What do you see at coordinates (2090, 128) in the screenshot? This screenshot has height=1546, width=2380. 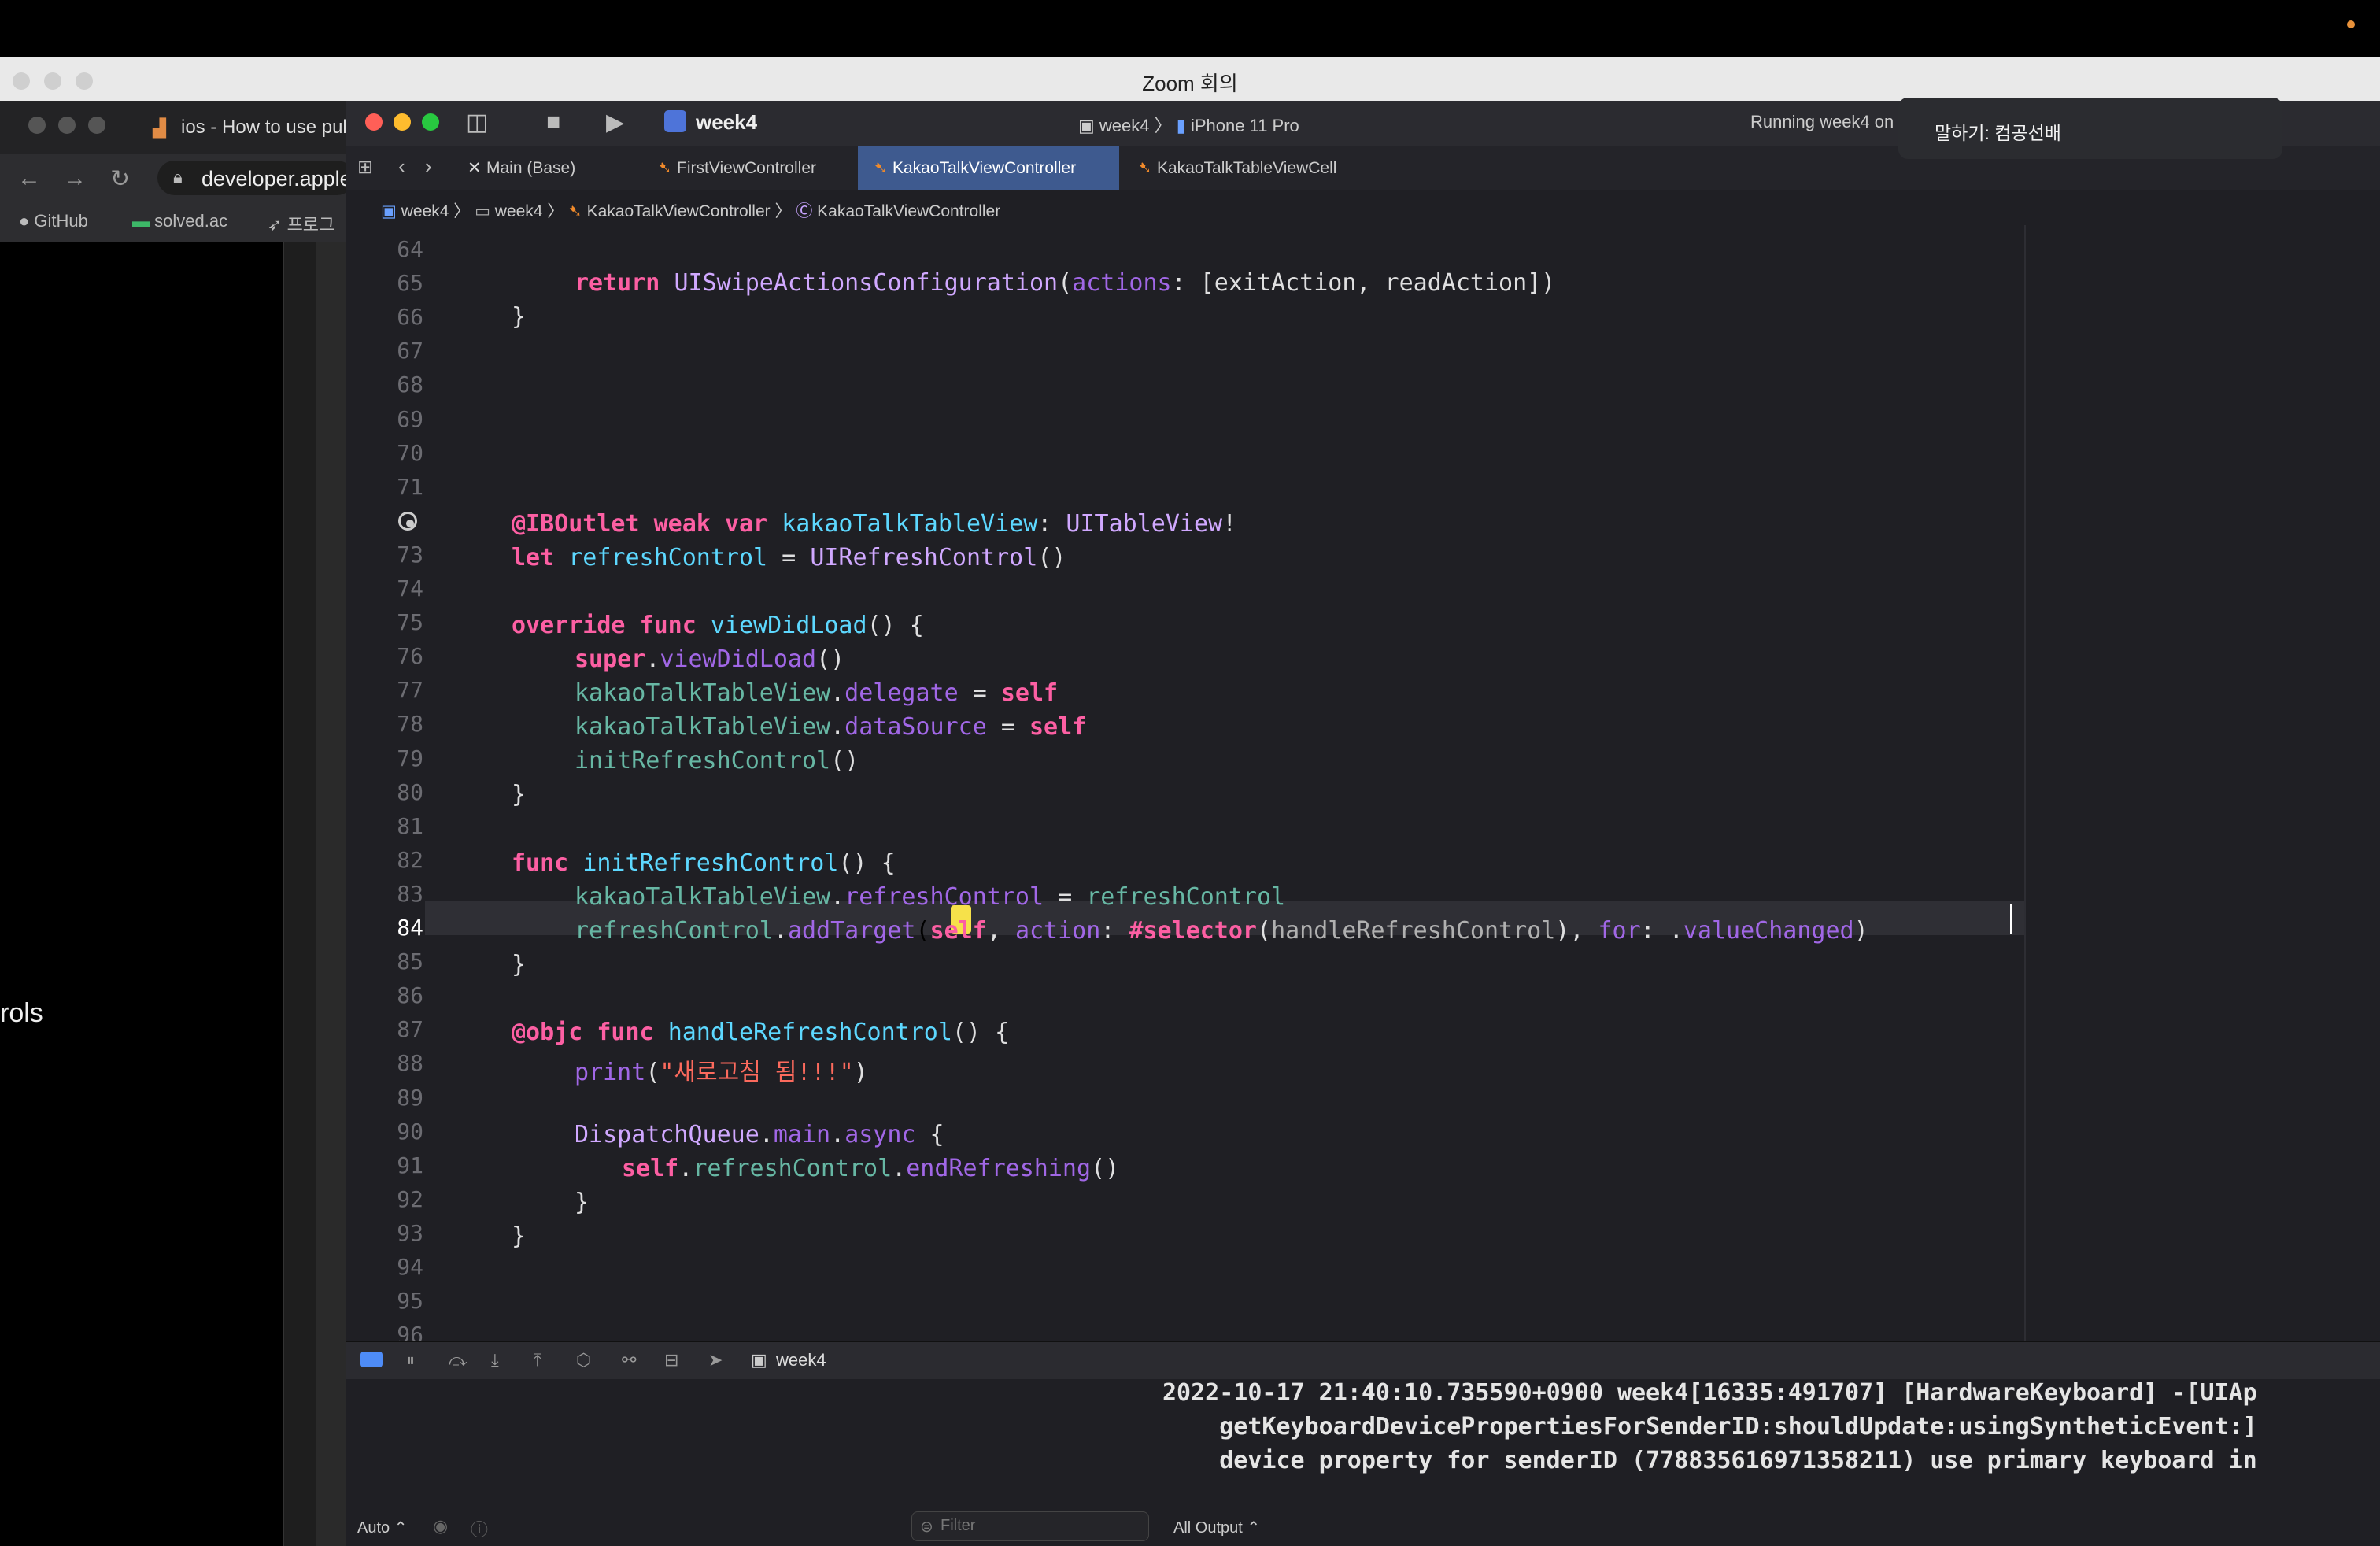 I see `zoom-speaker-banner: 말하기: 컴공선배` at bounding box center [2090, 128].